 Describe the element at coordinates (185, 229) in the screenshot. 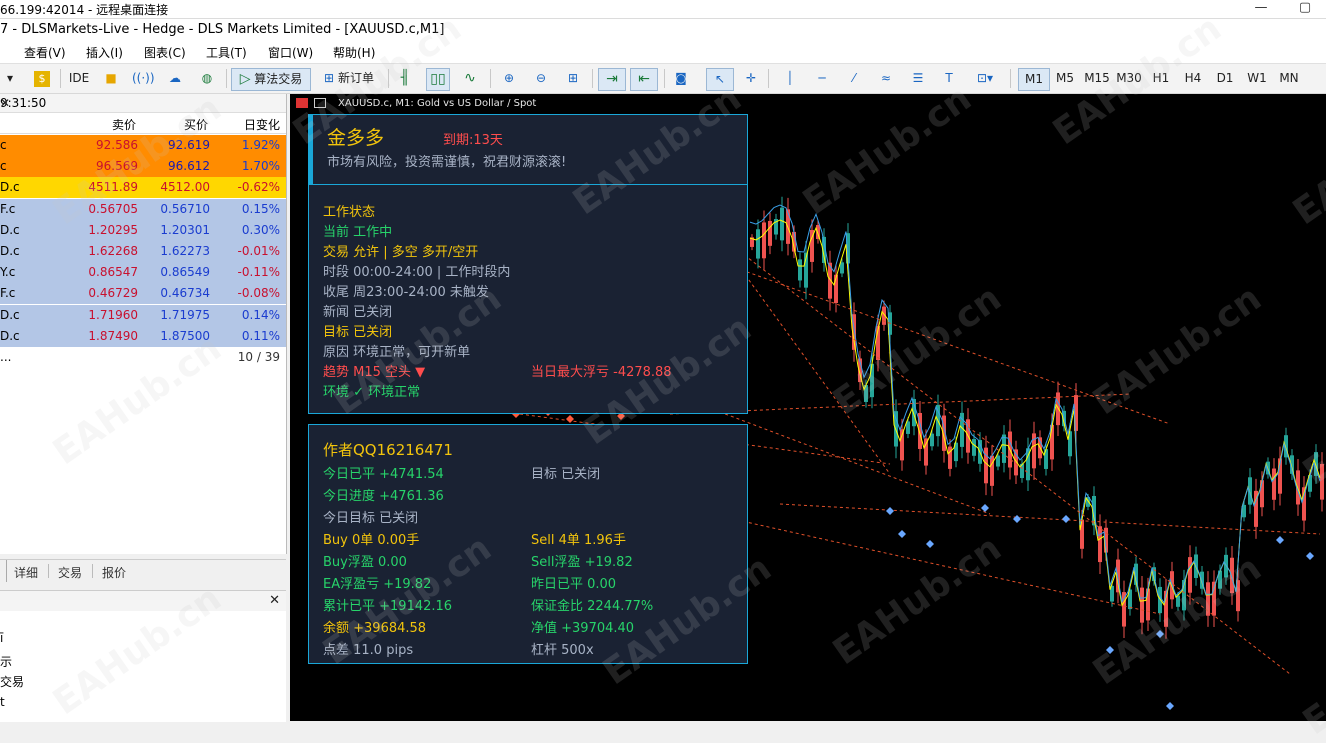

I see `cell-ask: 1.20301` at that location.